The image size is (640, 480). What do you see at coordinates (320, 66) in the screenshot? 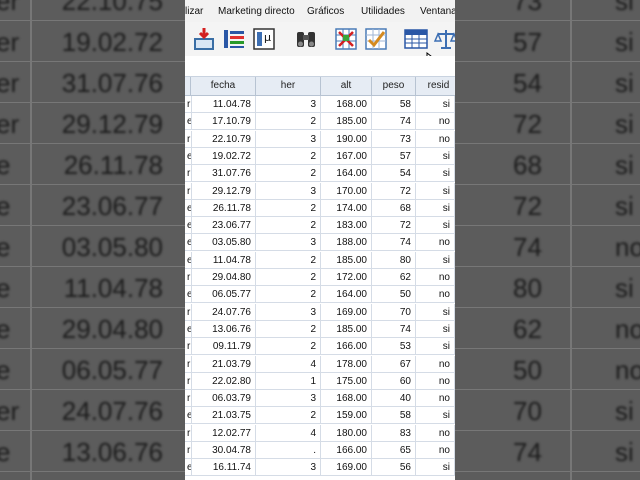
I see `cell-edit-bar` at bounding box center [320, 66].